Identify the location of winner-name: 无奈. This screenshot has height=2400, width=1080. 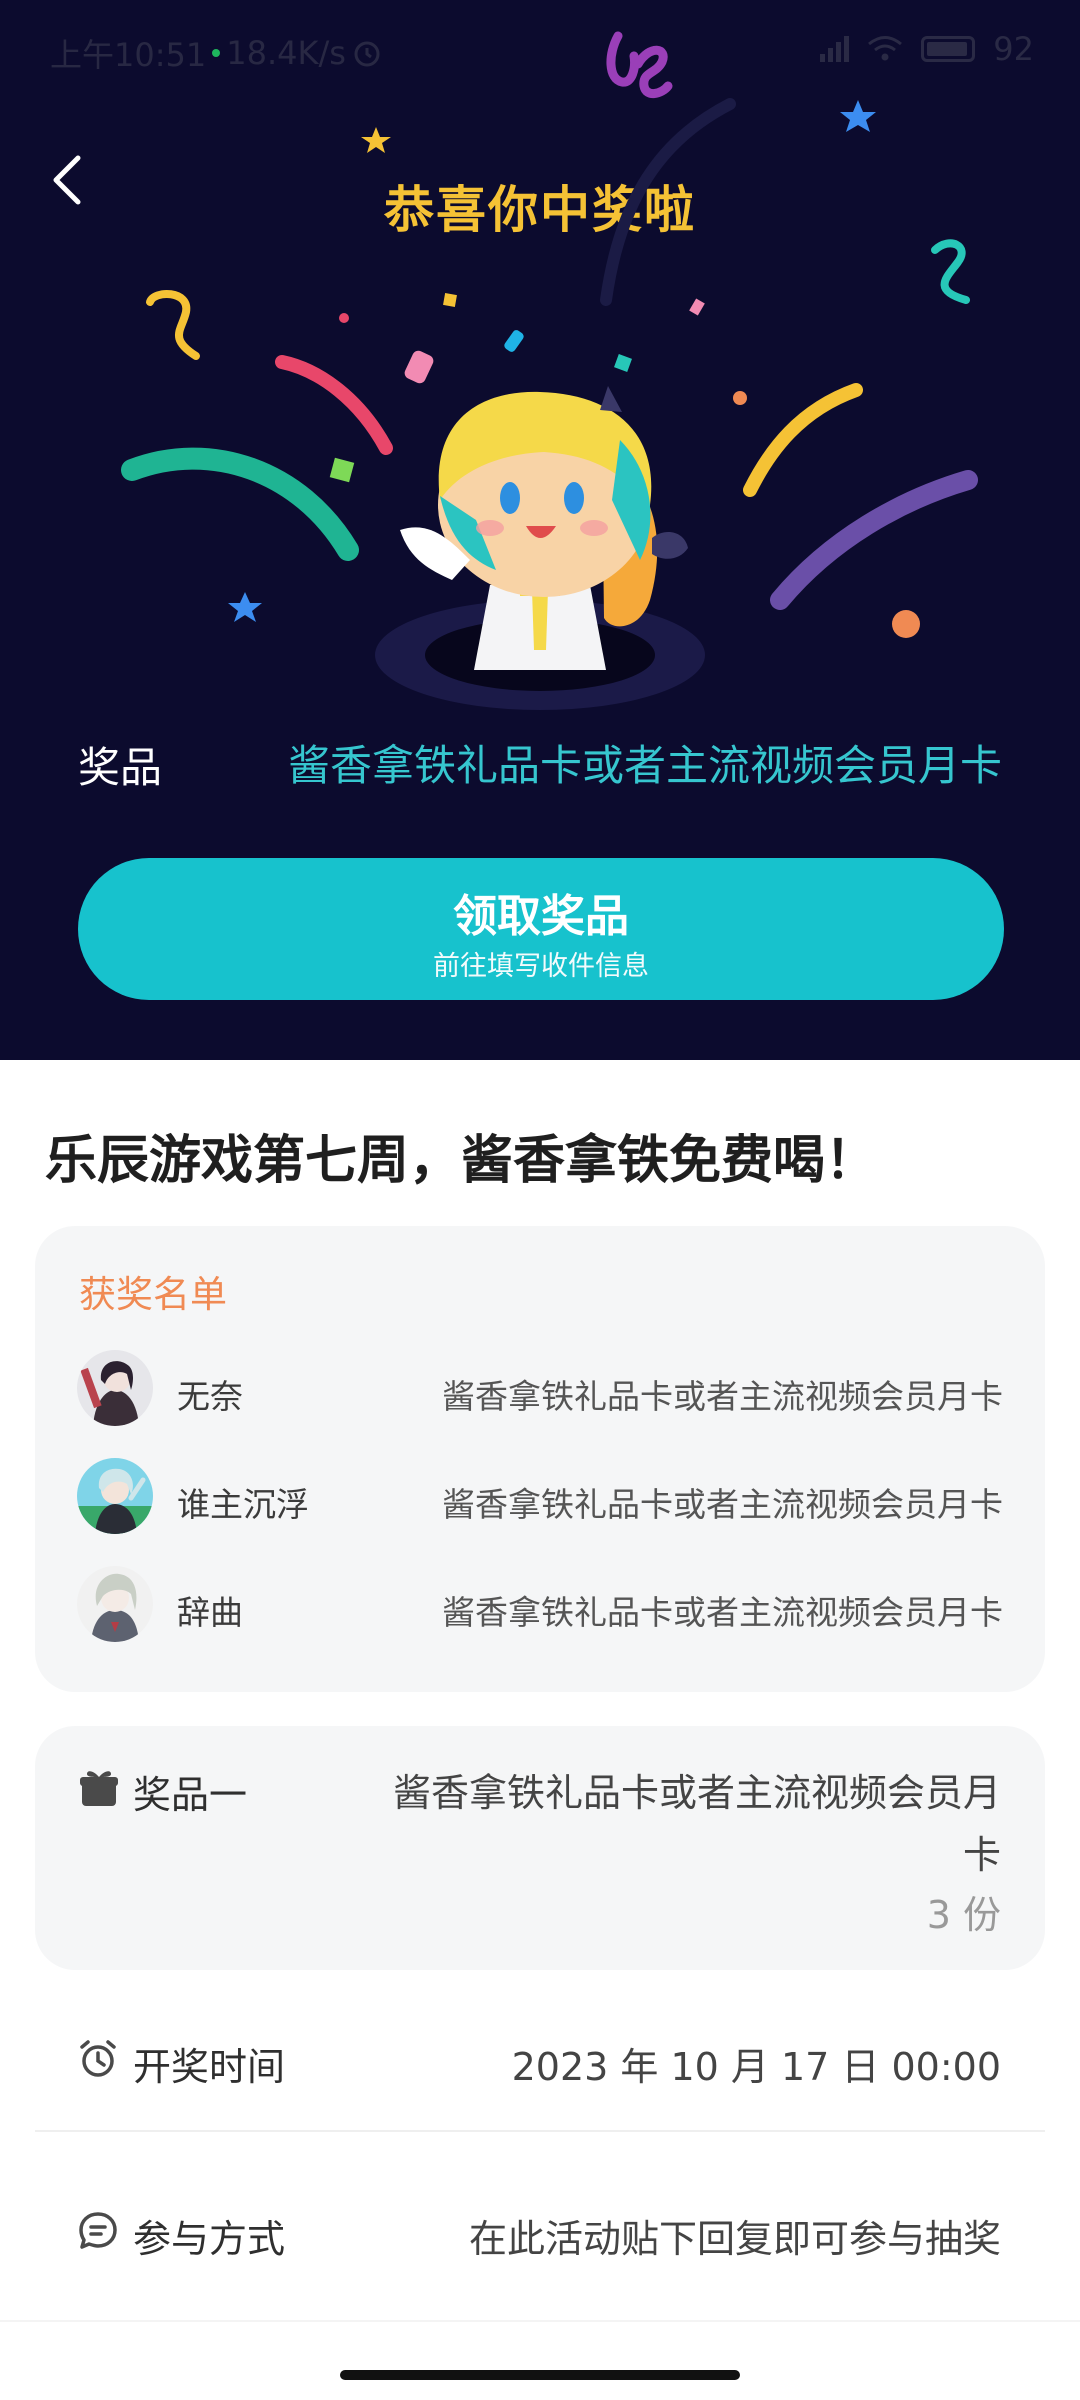
(210, 1396).